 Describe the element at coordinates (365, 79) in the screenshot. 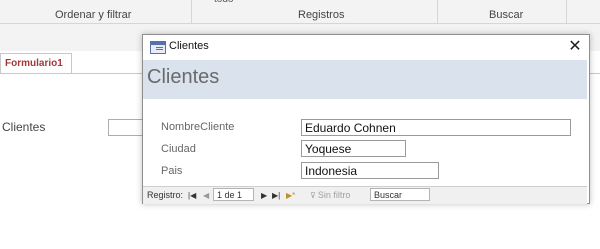

I see `form-header: Clientes` at that location.